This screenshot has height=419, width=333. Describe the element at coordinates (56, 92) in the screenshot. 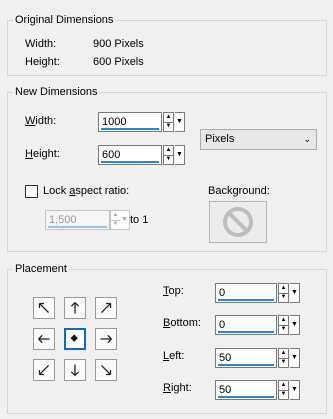

I see `new-dimensions-title: New Dimensions` at that location.